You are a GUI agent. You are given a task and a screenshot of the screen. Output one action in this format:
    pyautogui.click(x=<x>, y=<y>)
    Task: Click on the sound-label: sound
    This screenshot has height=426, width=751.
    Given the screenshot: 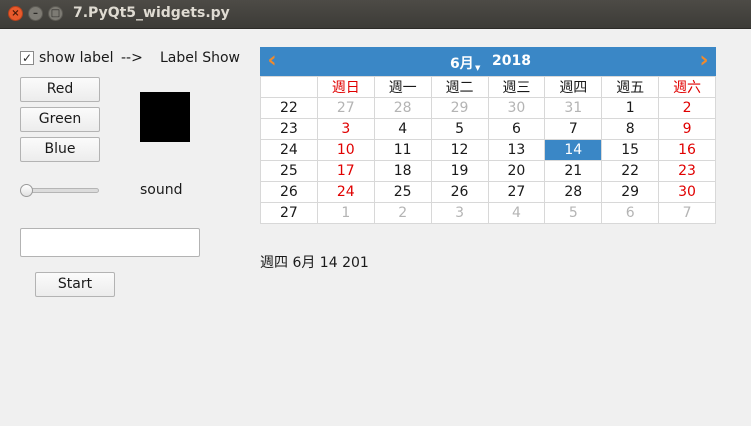 What is the action you would take?
    pyautogui.click(x=161, y=190)
    